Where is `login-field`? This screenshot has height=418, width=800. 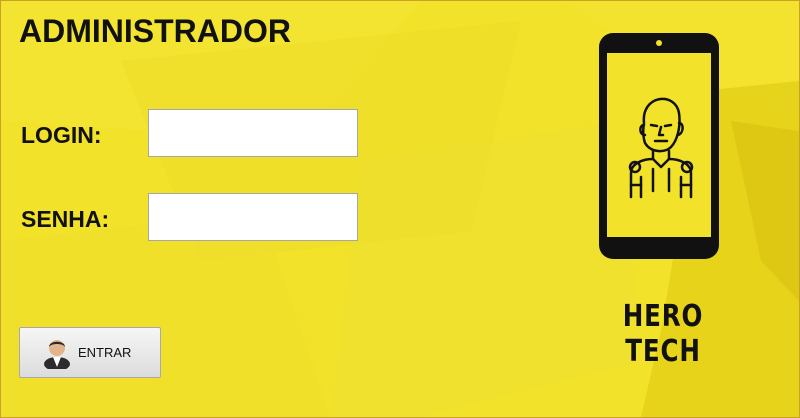 login-field is located at coordinates (253, 133).